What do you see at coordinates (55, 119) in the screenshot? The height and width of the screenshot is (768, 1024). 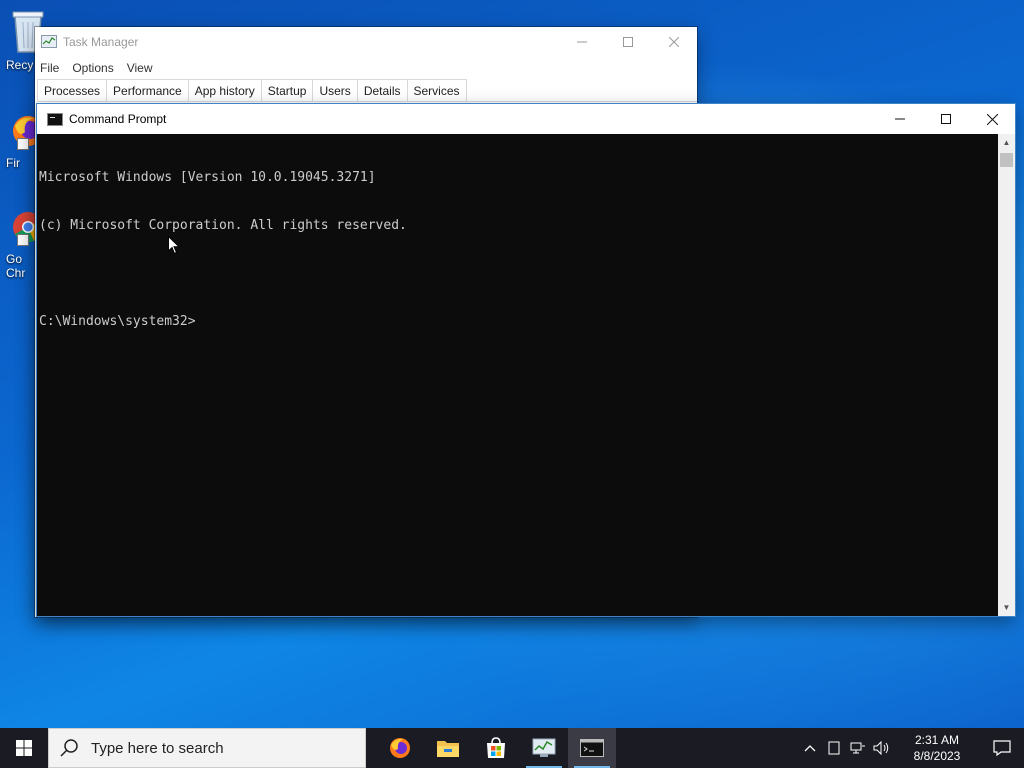 I see `command-prompt-window-icon` at bounding box center [55, 119].